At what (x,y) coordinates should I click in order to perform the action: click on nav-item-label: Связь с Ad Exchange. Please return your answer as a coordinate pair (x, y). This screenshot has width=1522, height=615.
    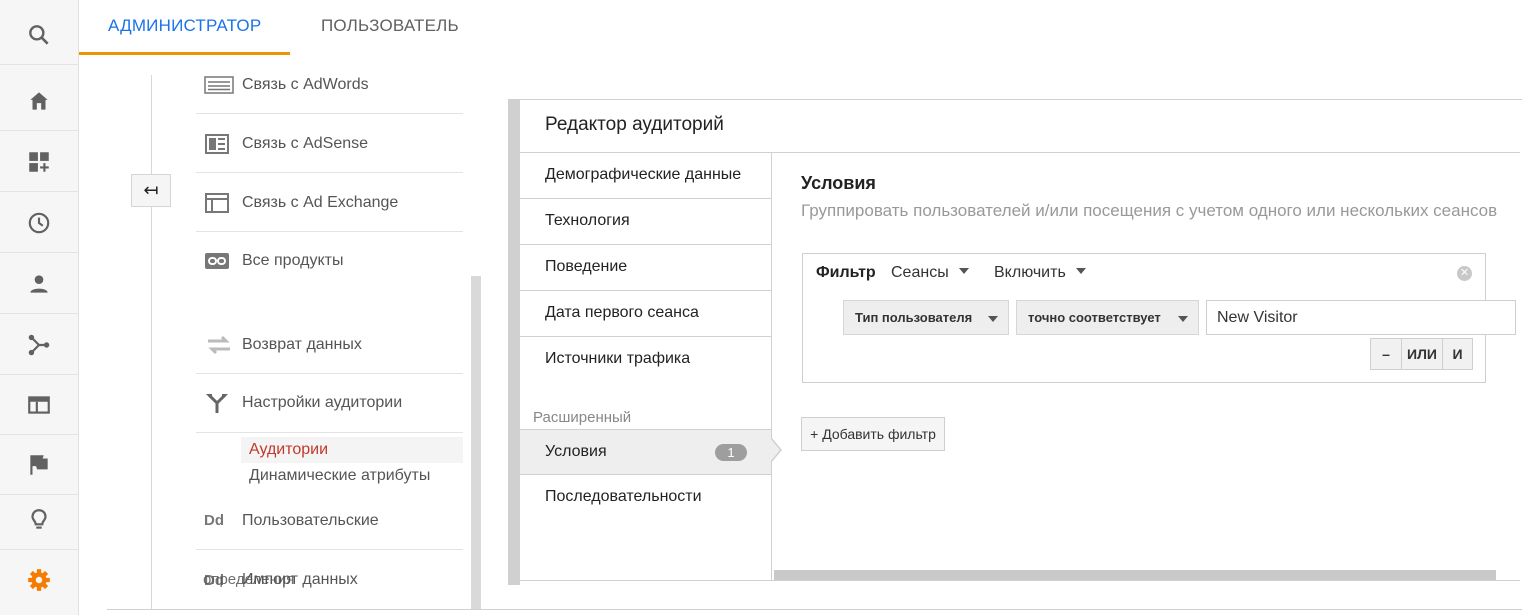
    Looking at the image, I should click on (320, 202).